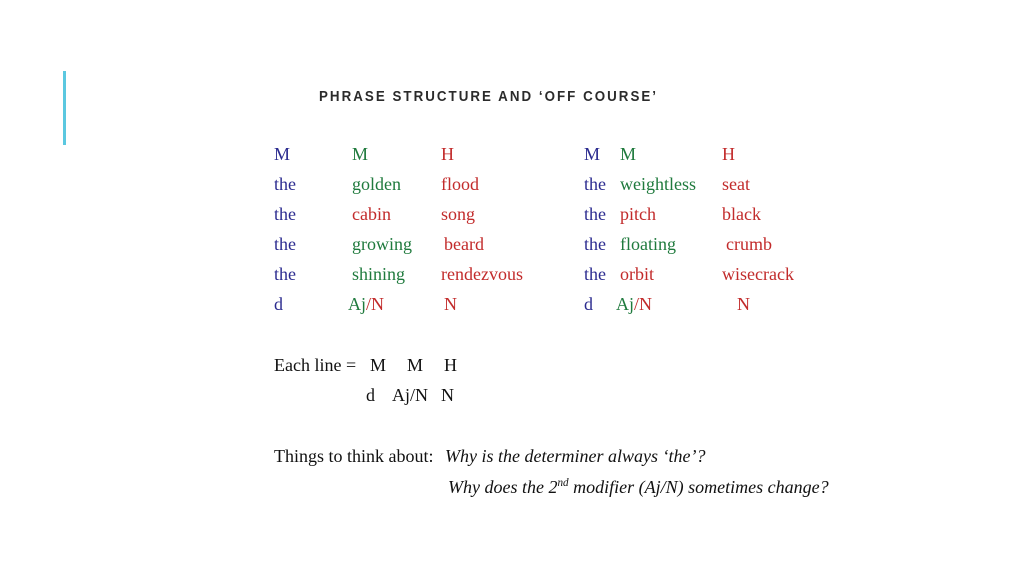 The image size is (1024, 576). I want to click on think-question-2-after: modifier (Aj/N) sometimes change?, so click(698, 487).